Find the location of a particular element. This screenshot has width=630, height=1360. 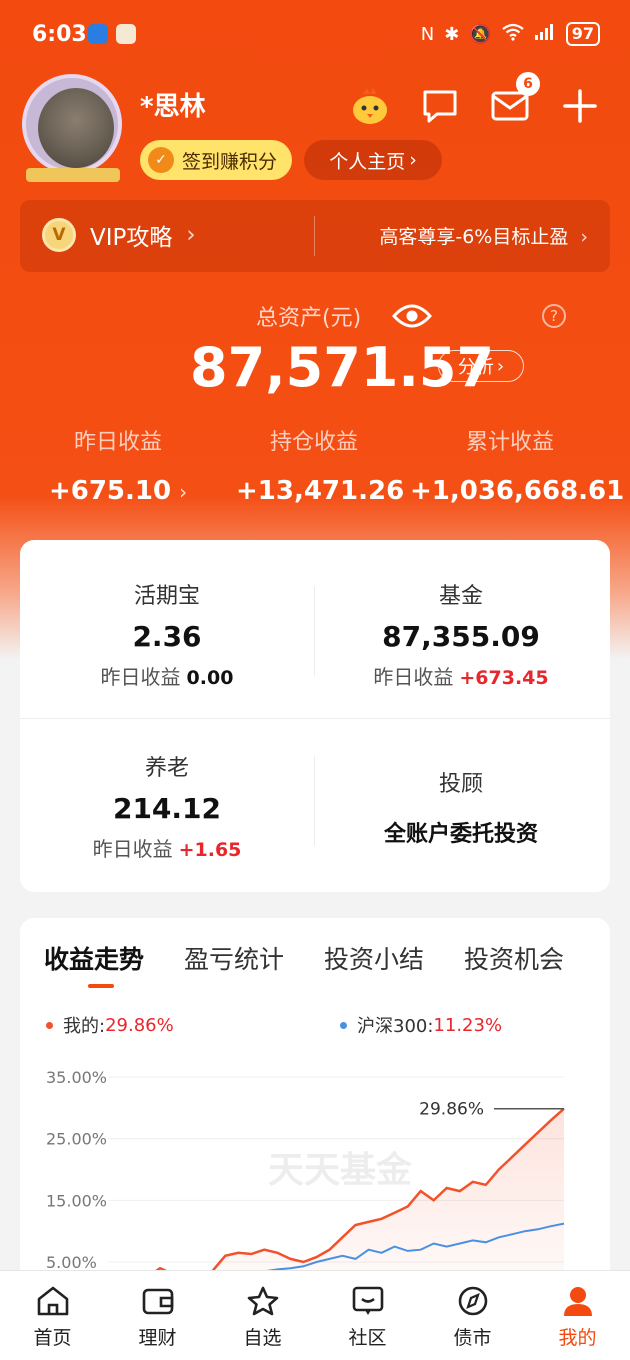

account-fund: 基金 87,355.09 昨日收益 +673.45 is located at coordinates (461, 634).